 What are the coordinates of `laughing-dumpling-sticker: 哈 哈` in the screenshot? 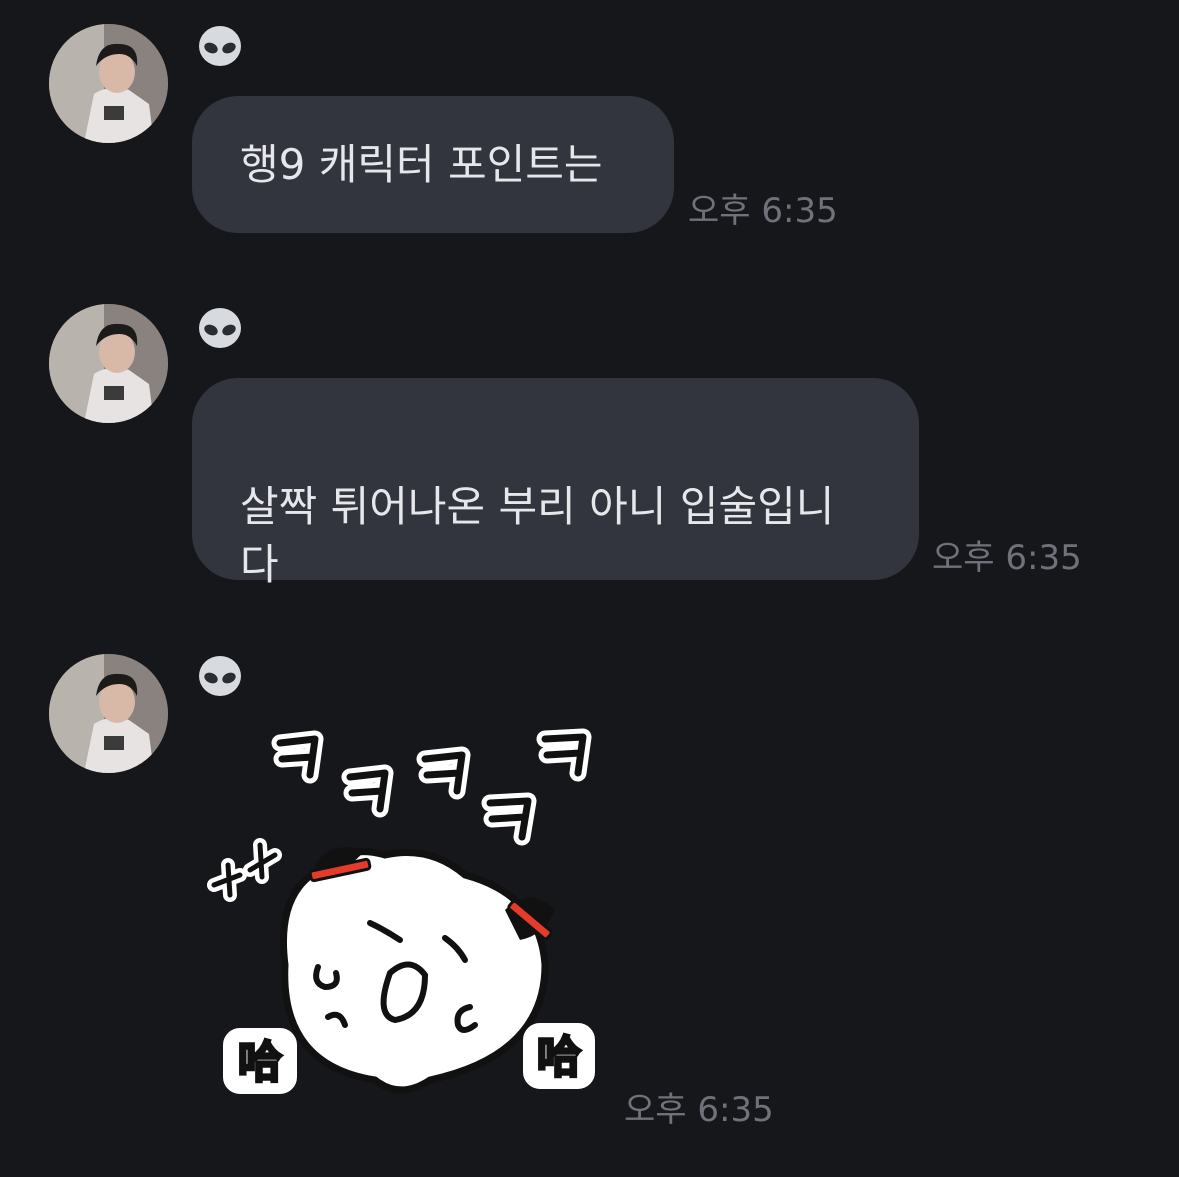 It's located at (400, 917).